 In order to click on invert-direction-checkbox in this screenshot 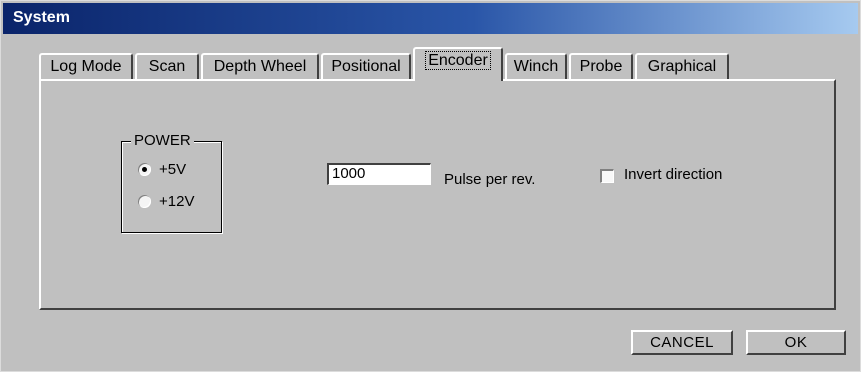, I will do `click(607, 176)`.